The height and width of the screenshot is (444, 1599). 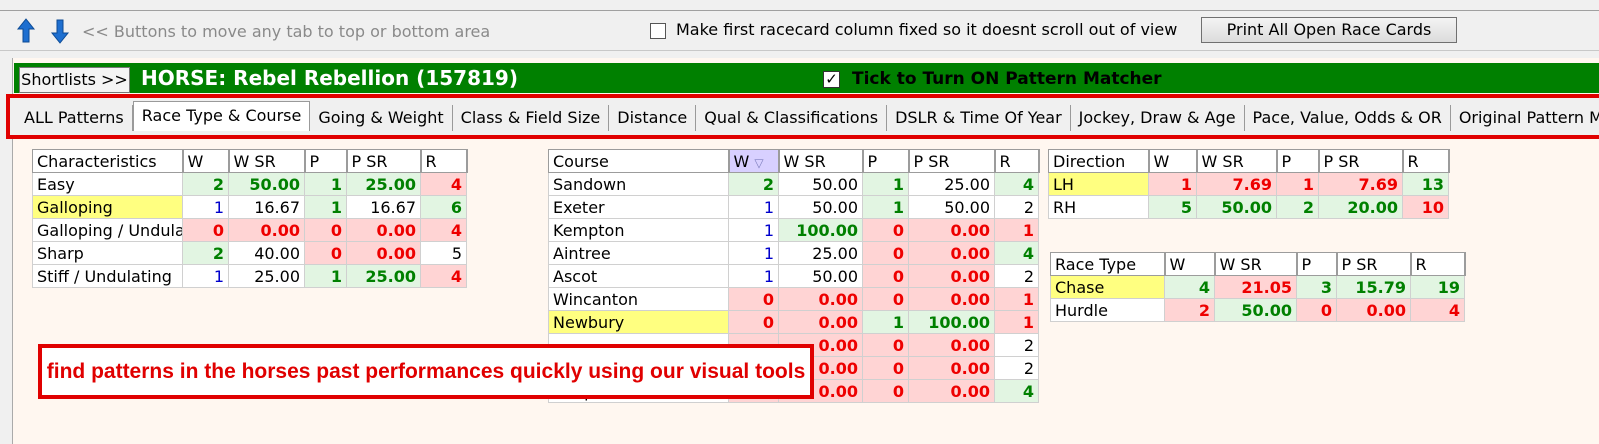 What do you see at coordinates (74, 80) in the screenshot?
I see `shortlists-button: Shortlists >>` at bounding box center [74, 80].